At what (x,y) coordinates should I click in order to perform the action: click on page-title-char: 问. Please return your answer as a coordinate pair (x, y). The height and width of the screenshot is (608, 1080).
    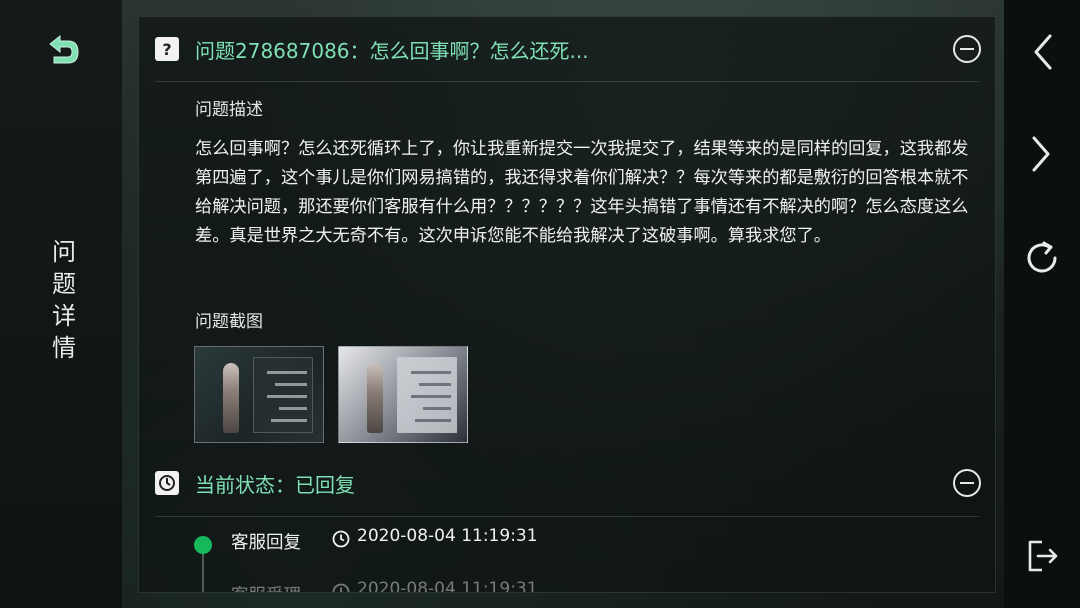
    Looking at the image, I should click on (64, 252).